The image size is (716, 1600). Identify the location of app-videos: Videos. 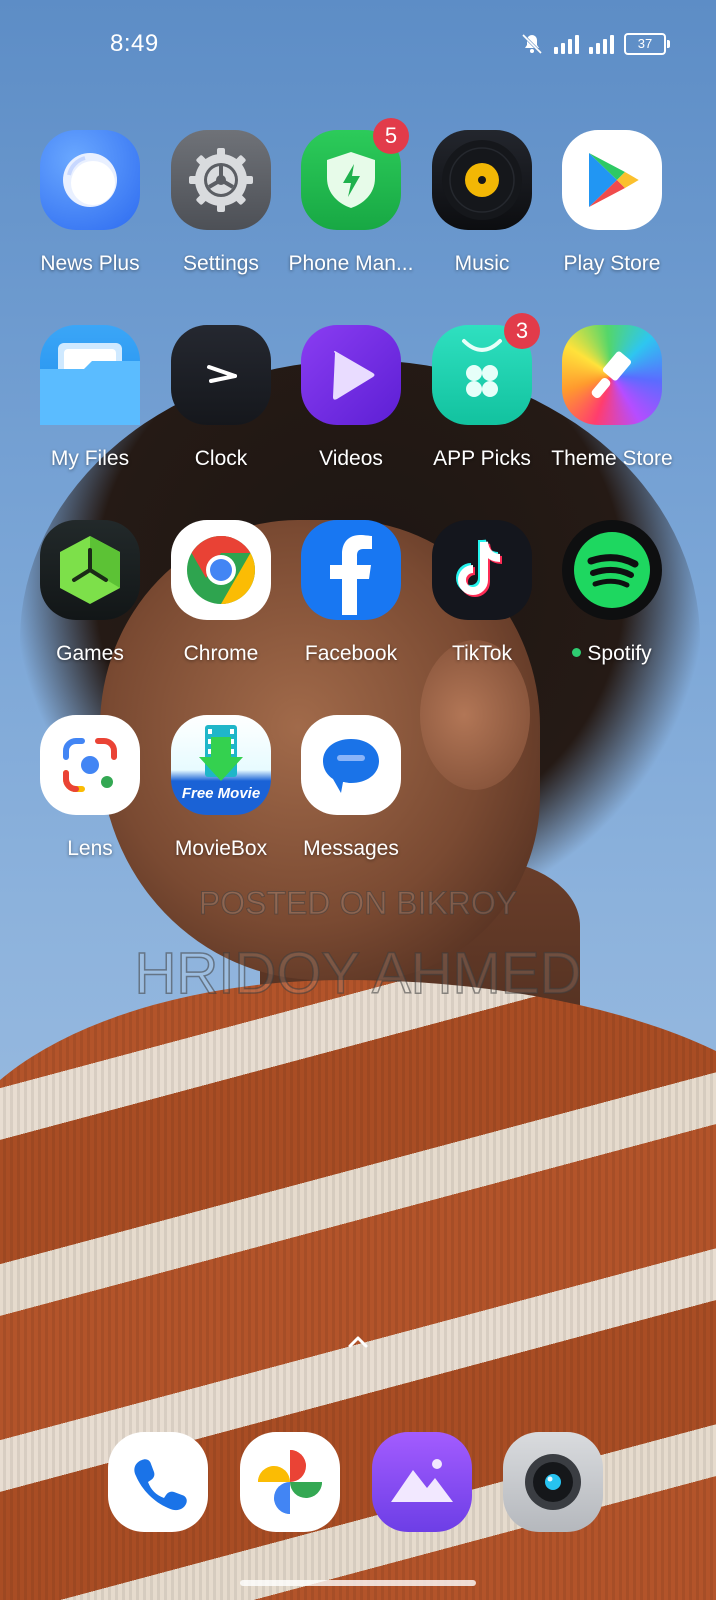
(351, 398).